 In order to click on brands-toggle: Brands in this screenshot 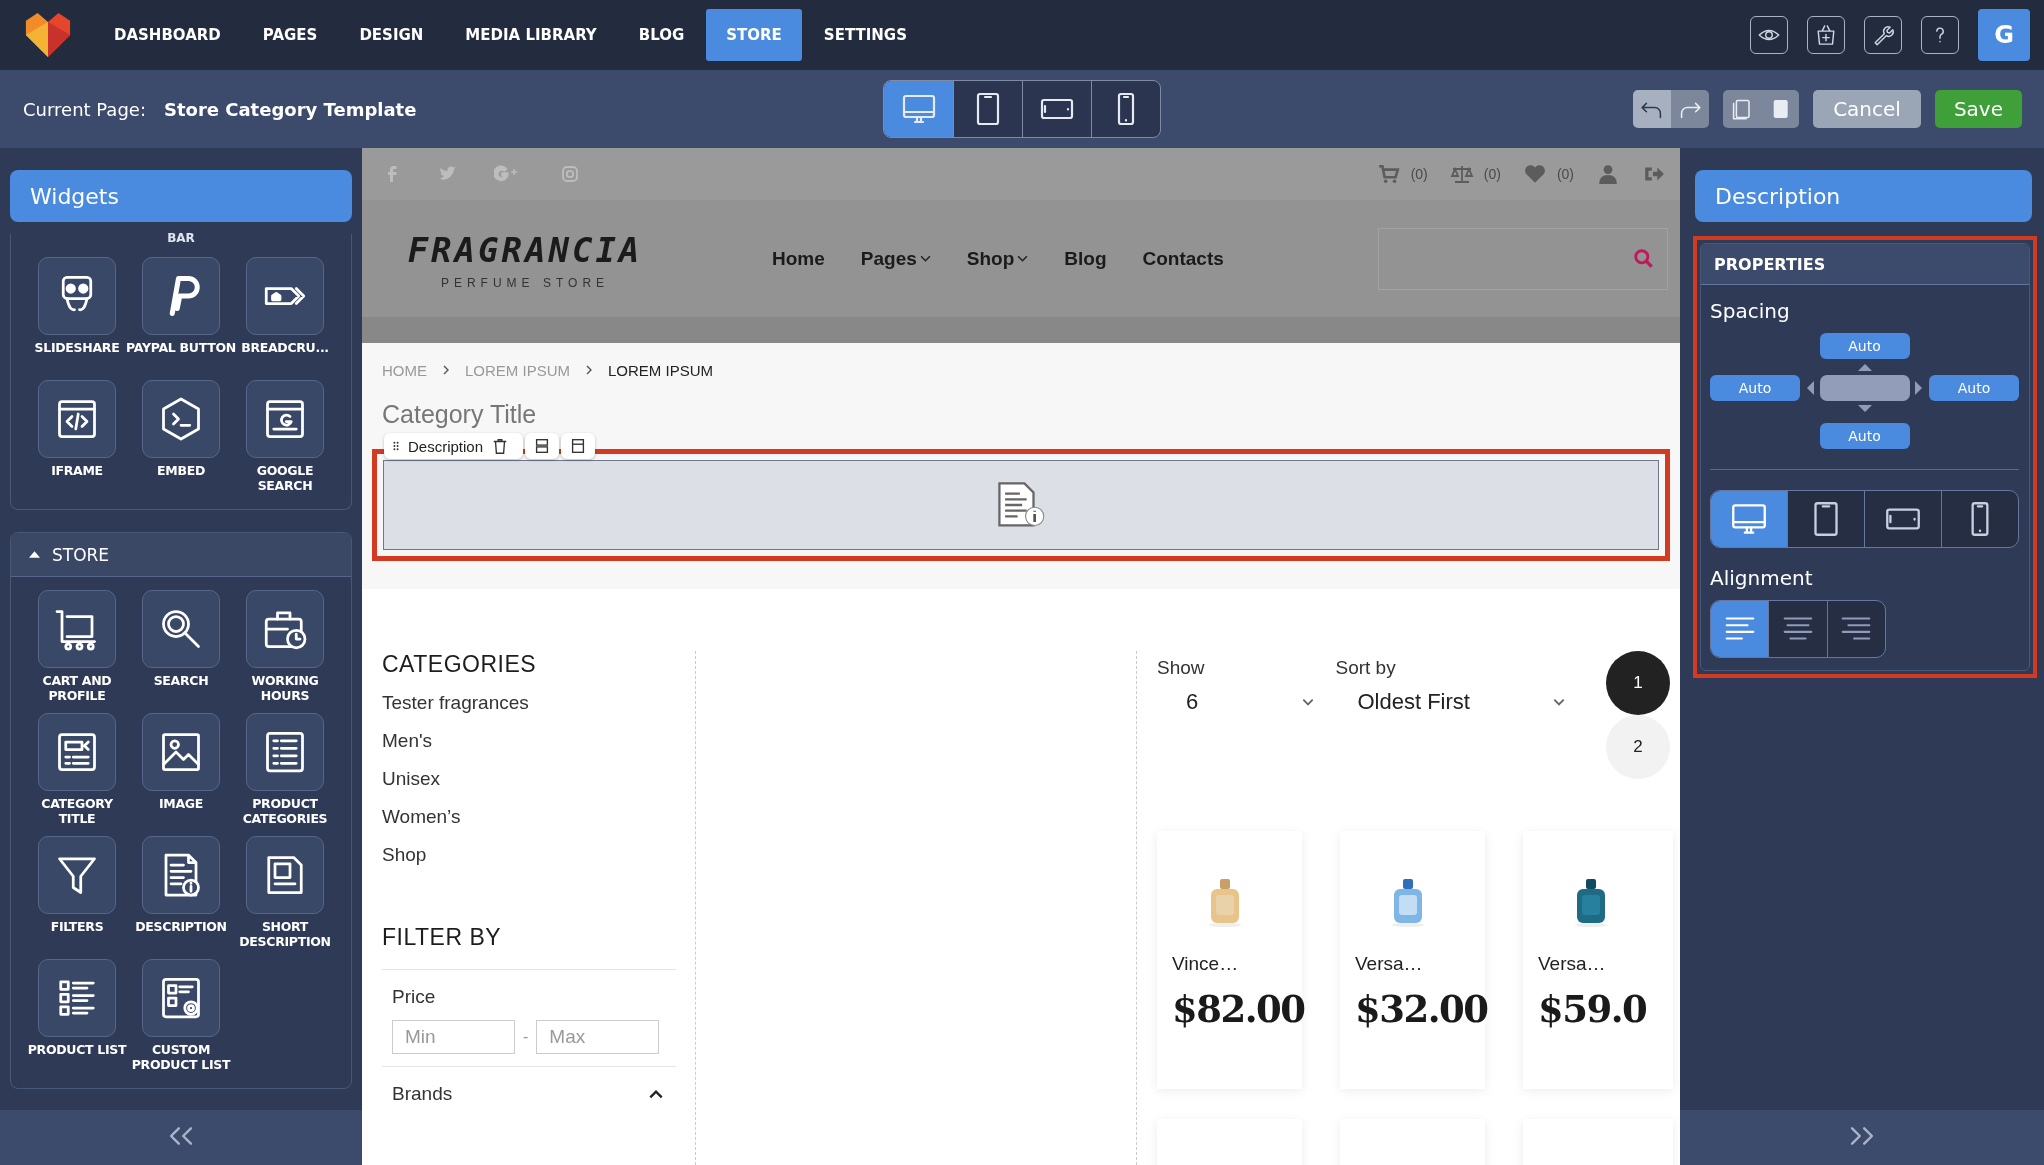, I will do `click(529, 1086)`.